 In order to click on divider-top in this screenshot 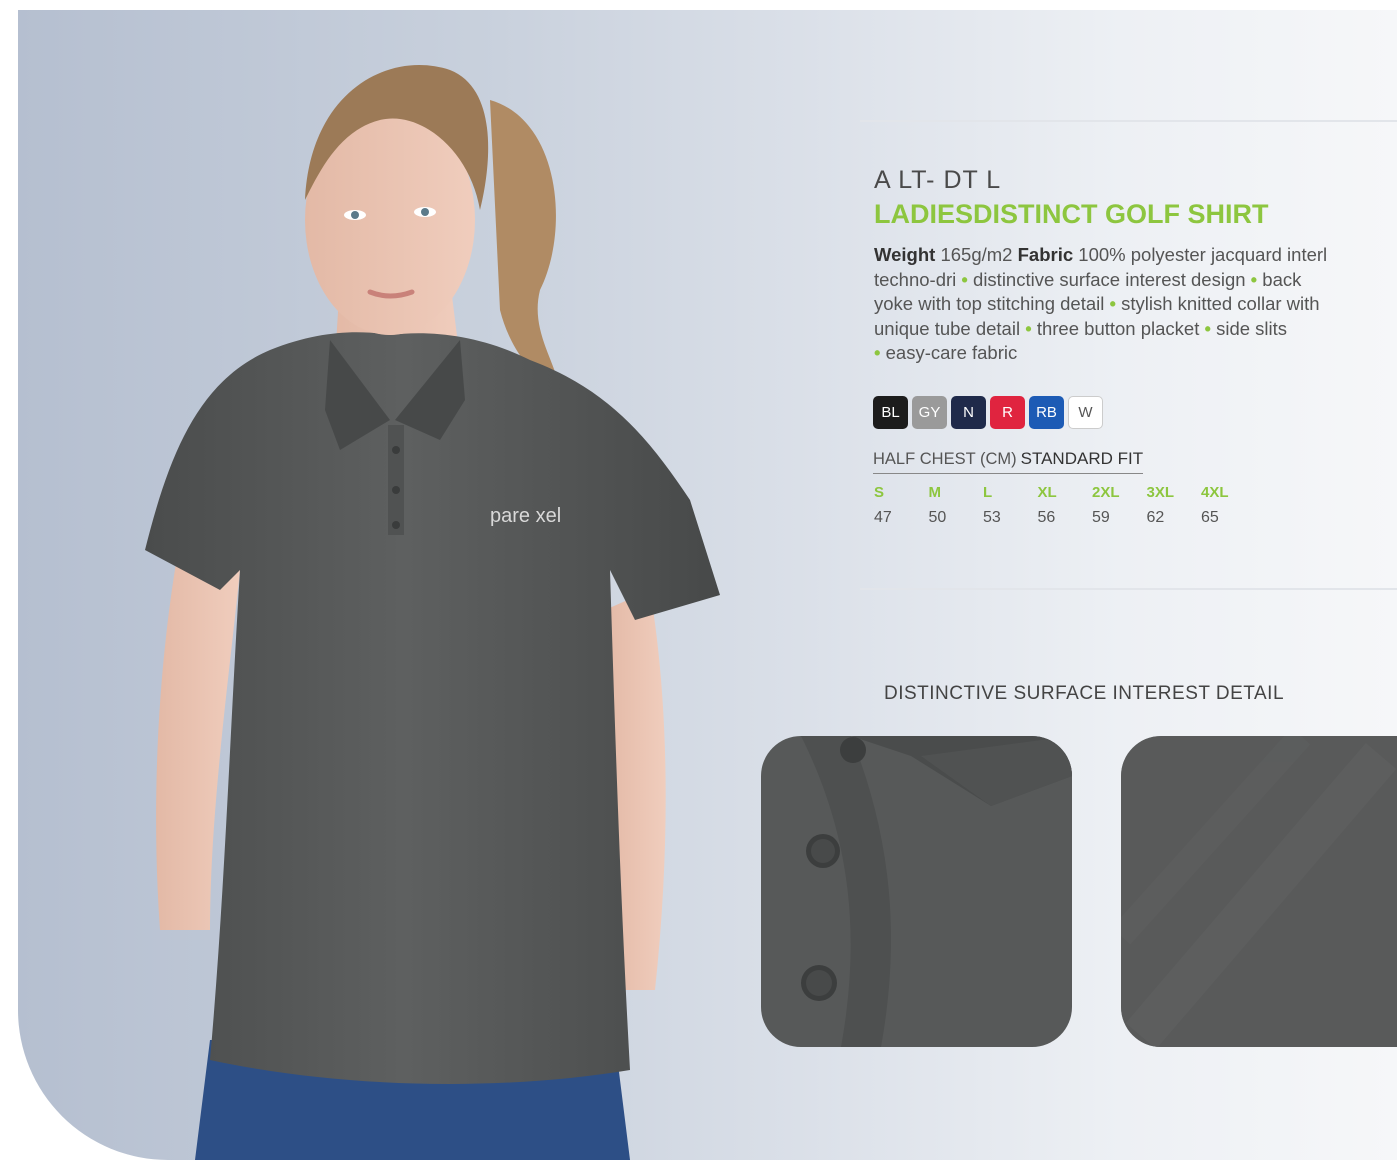, I will do `click(1128, 121)`.